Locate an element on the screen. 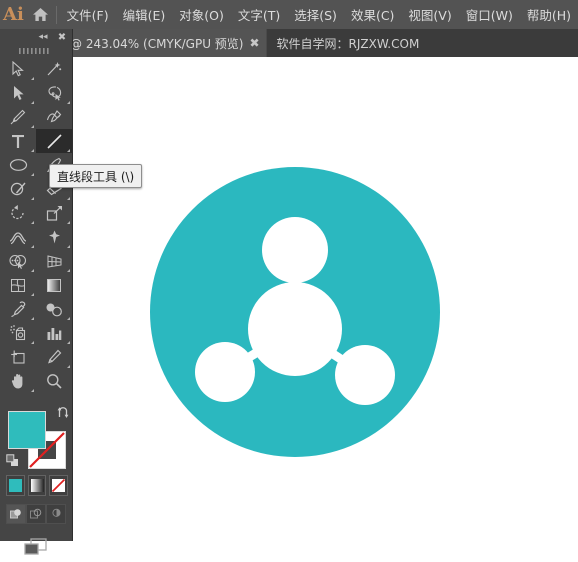  document-tab-title: 软件自学网：RJZXW.COM is located at coordinates (348, 43).